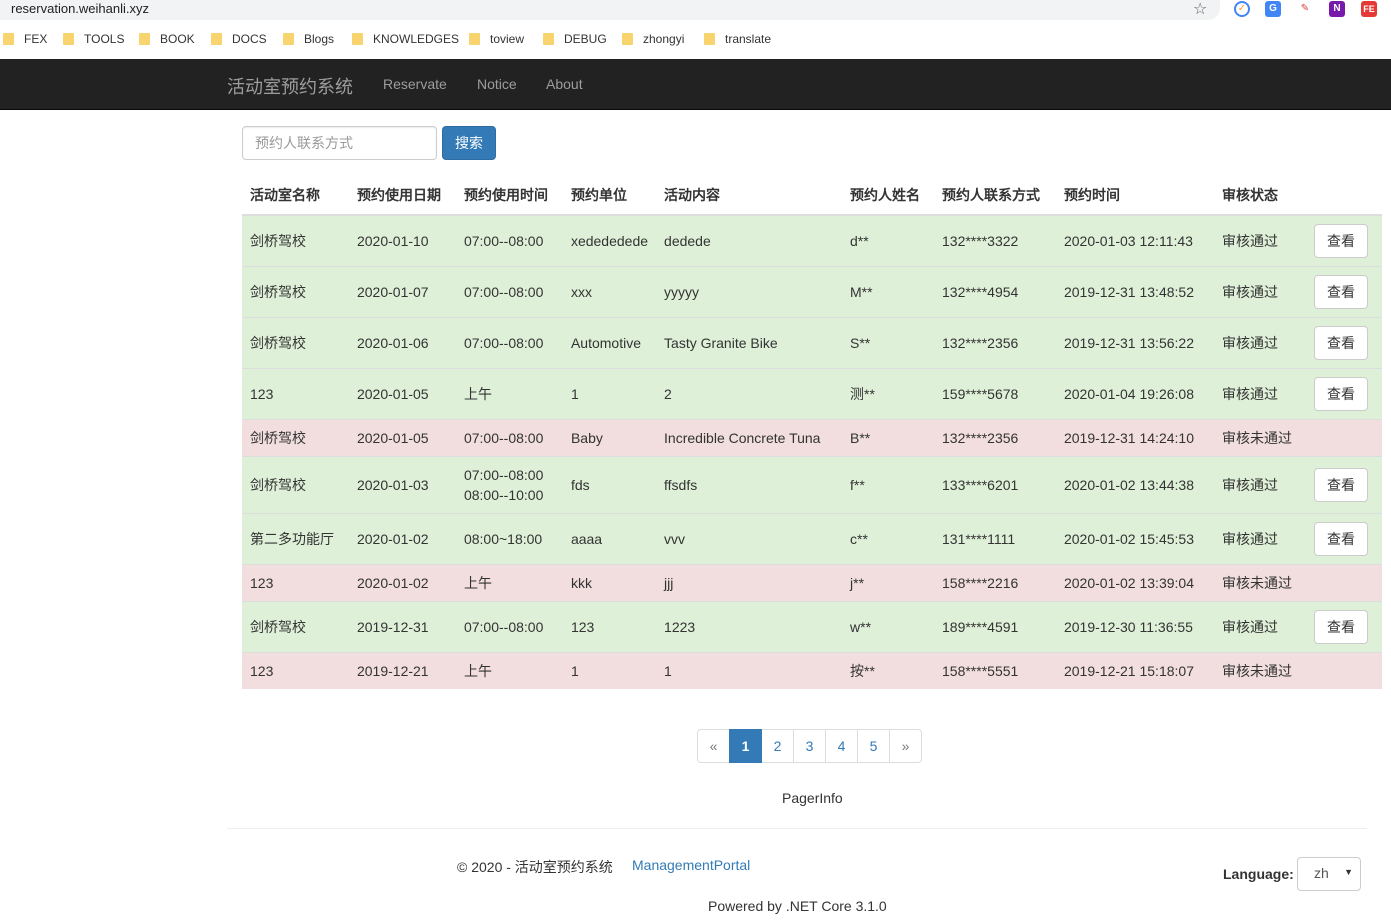 The height and width of the screenshot is (924, 1391). Describe the element at coordinates (308, 39) in the screenshot. I see `bookmark-blogs: Blogs` at that location.